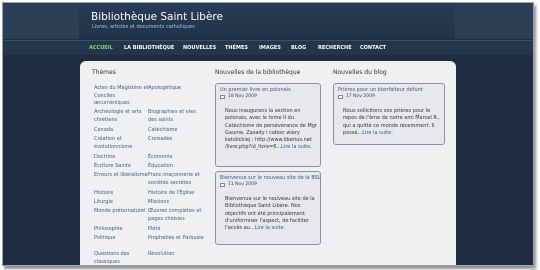 This screenshot has height=270, width=540. Describe the element at coordinates (122, 167) in the screenshot. I see `theme-link: Écriture Sainte` at that location.